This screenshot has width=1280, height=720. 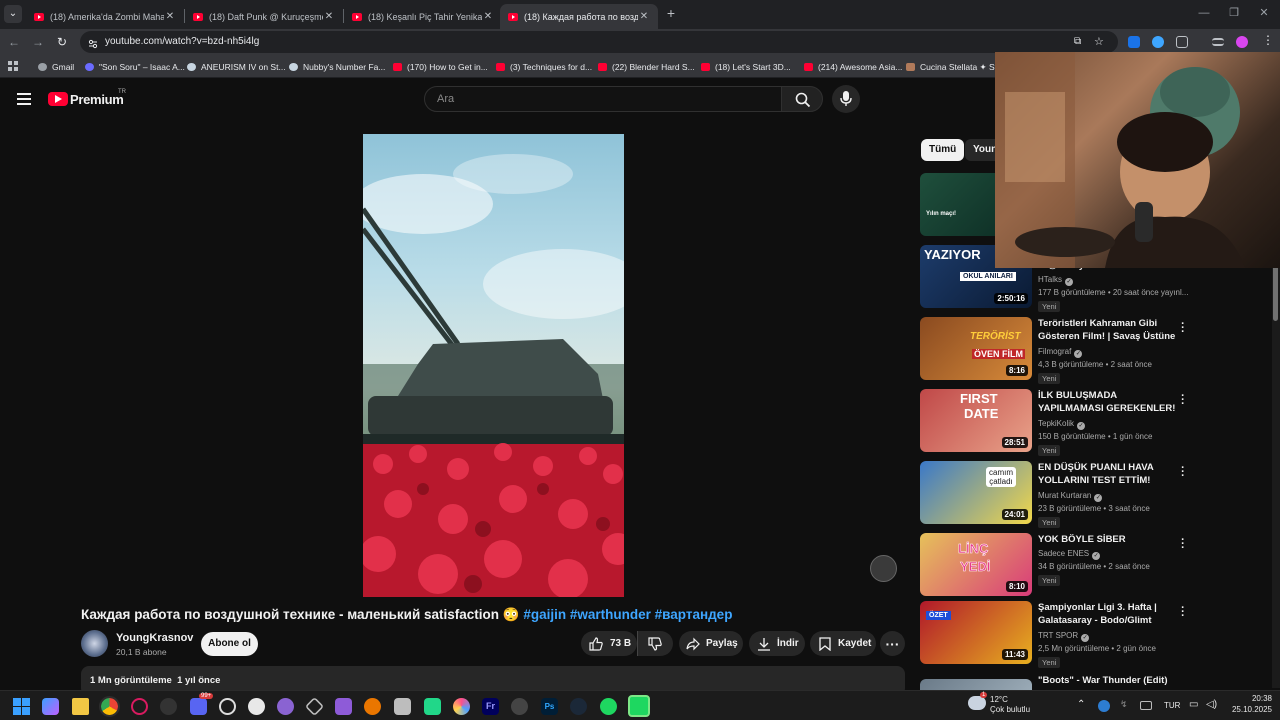 What do you see at coordinates (1107, 402) in the screenshot?
I see `related-title: İLK BULUŞMADA YAPILMAMASI GEREKENLER!` at bounding box center [1107, 402].